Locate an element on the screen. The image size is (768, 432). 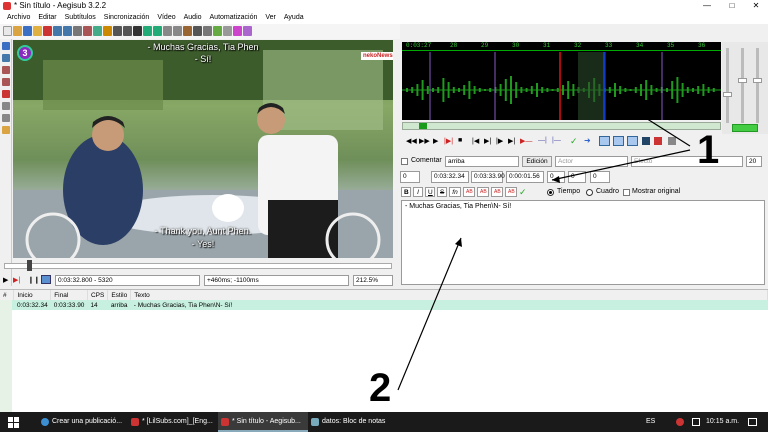
header-text: Texto is located at coordinates (449, 295).